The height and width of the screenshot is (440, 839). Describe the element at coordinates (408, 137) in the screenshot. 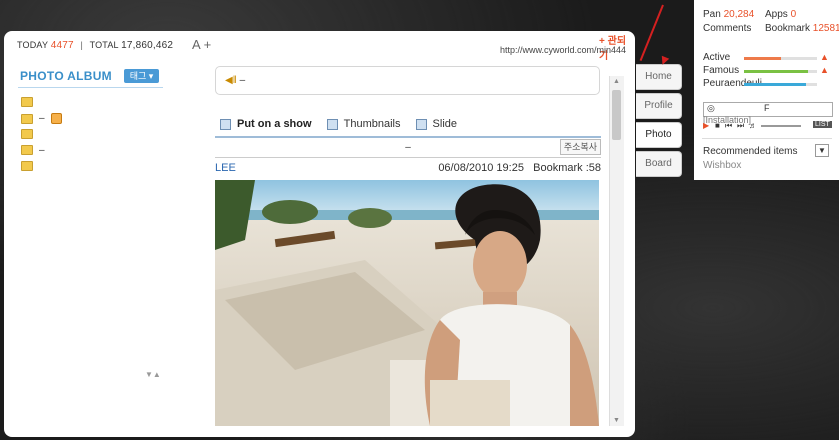

I see `post-divider` at that location.